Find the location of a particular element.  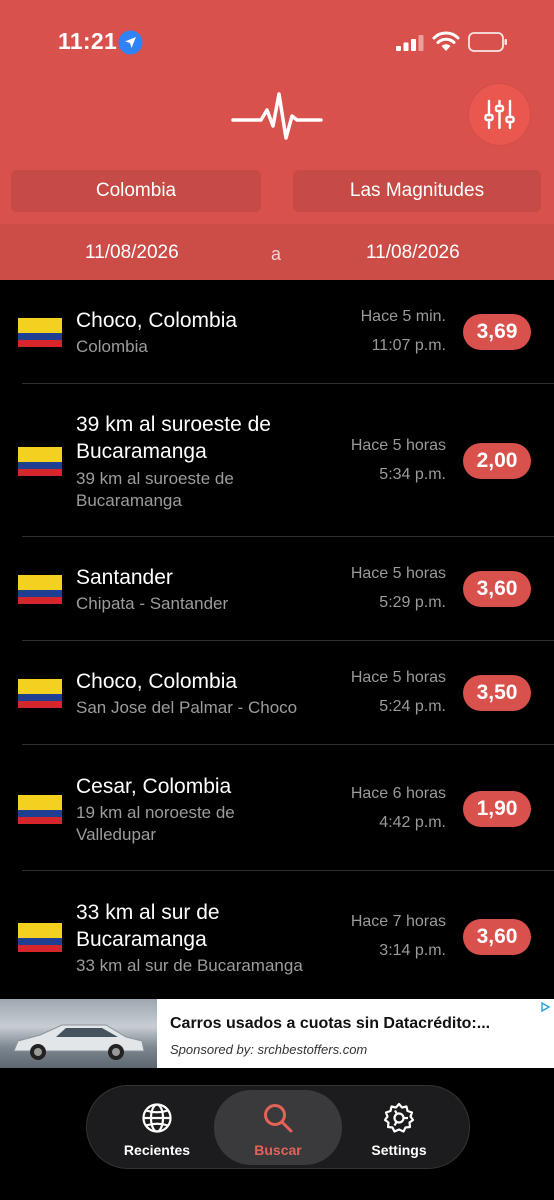

date-separator: a is located at coordinates (276, 254).